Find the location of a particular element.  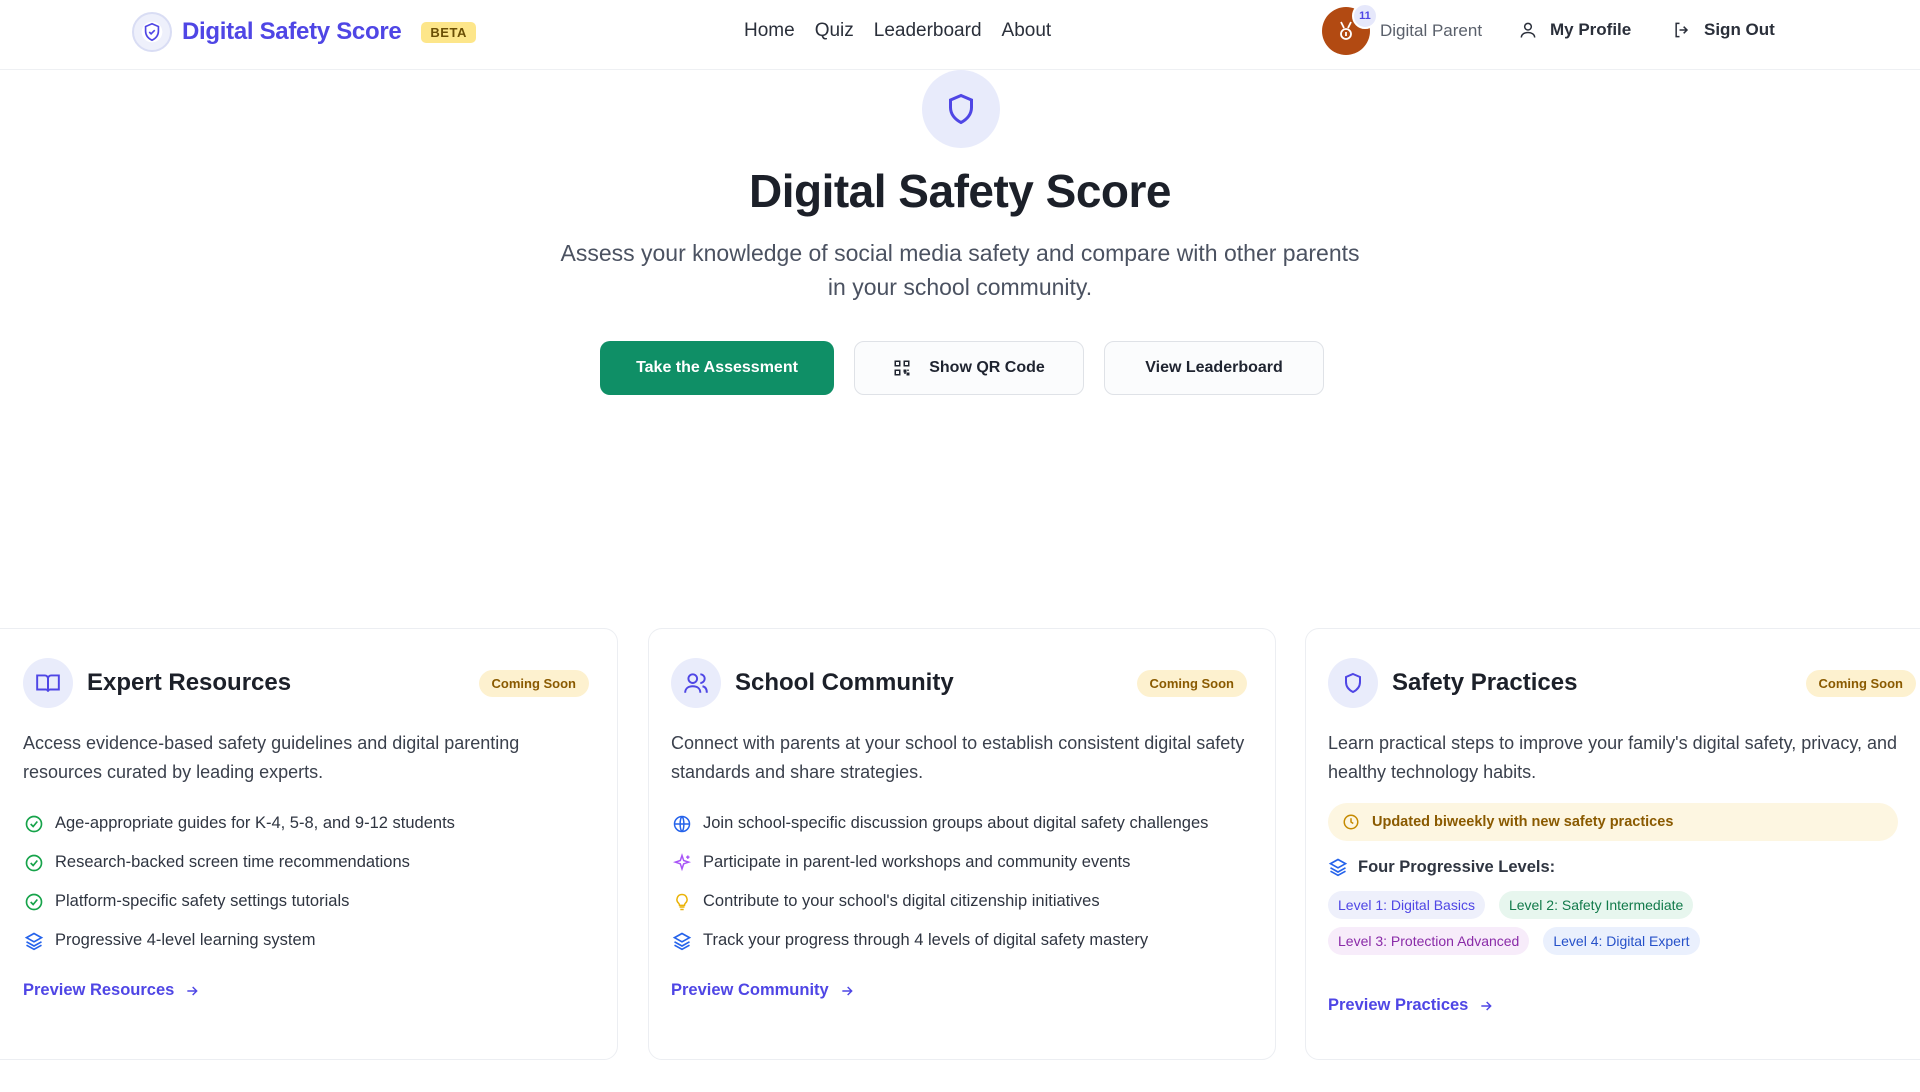

lightbulb-icon is located at coordinates (682, 902).